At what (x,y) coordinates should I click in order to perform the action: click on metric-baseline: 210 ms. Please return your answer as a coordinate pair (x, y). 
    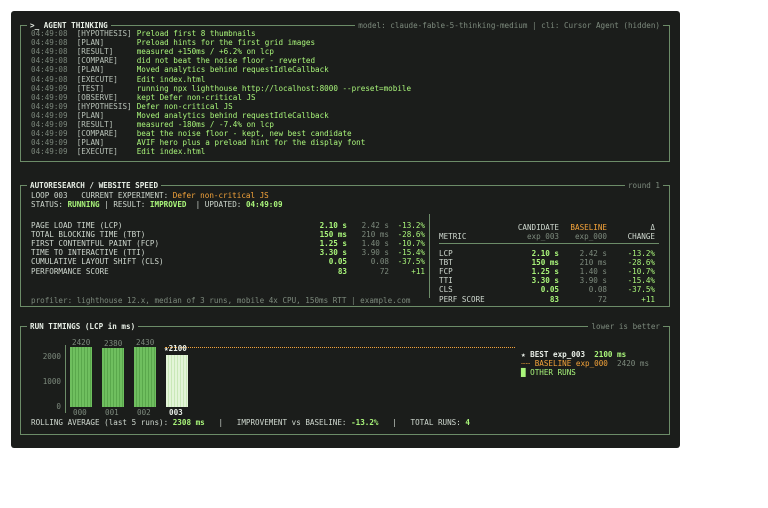
    Looking at the image, I should click on (375, 235).